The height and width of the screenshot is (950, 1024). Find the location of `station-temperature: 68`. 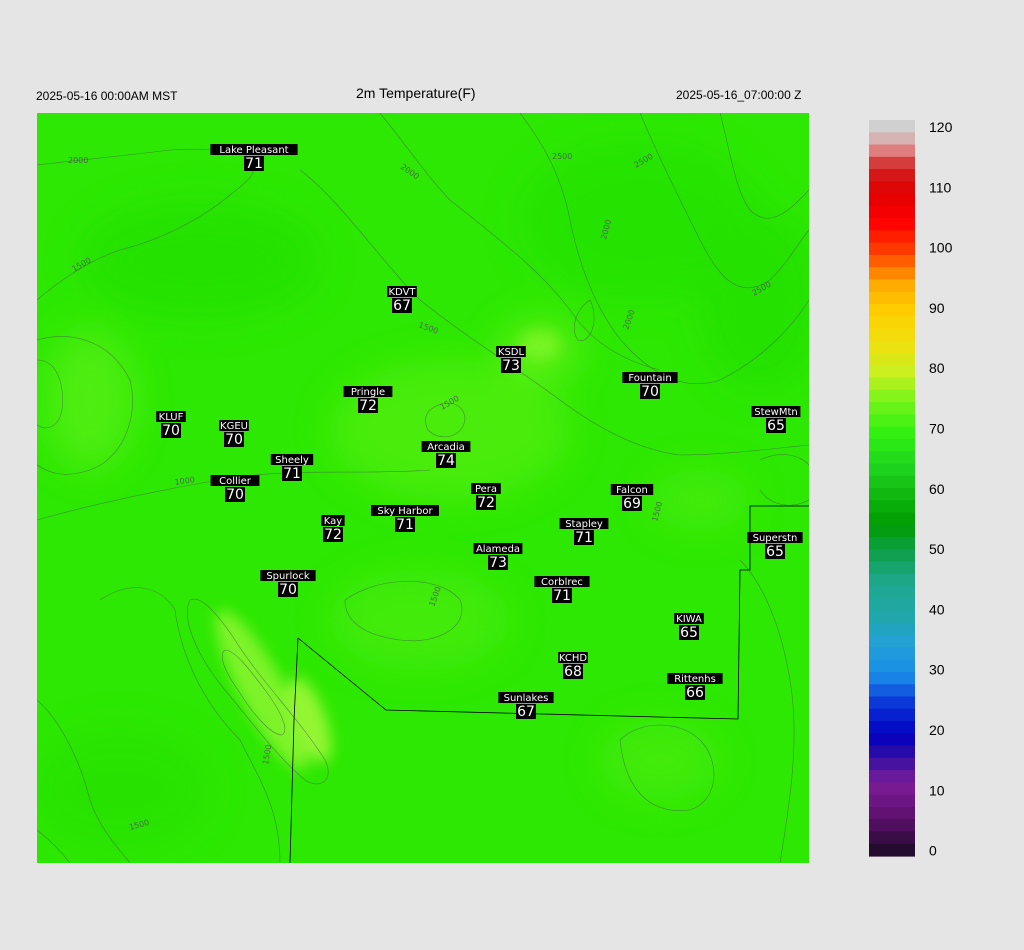

station-temperature: 68 is located at coordinates (573, 672).